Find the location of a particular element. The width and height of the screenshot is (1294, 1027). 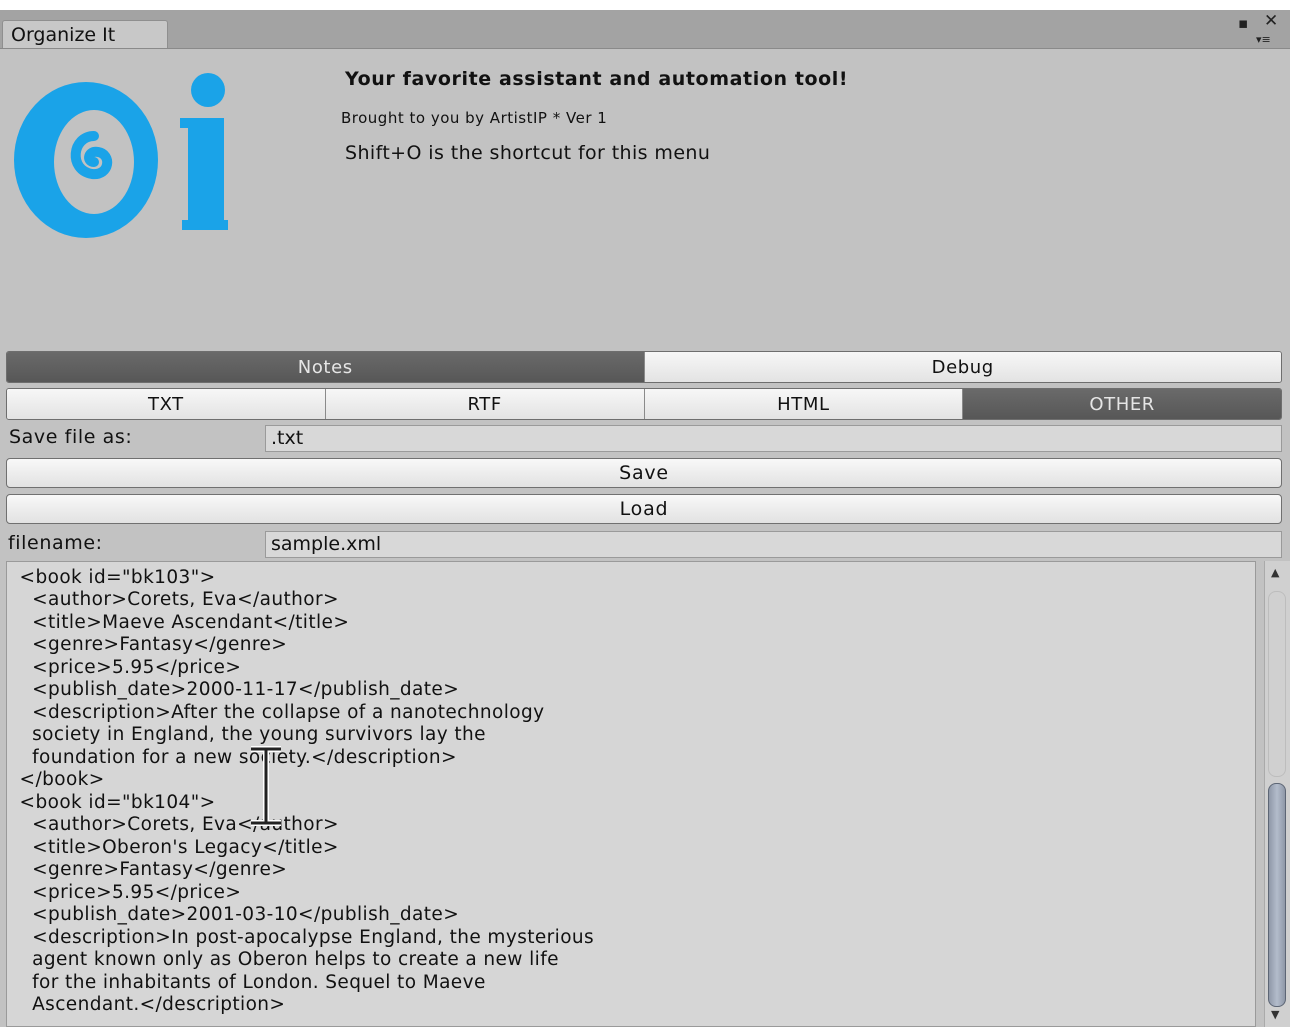

scroll-up-icon: ▲ is located at coordinates (1275, 572).